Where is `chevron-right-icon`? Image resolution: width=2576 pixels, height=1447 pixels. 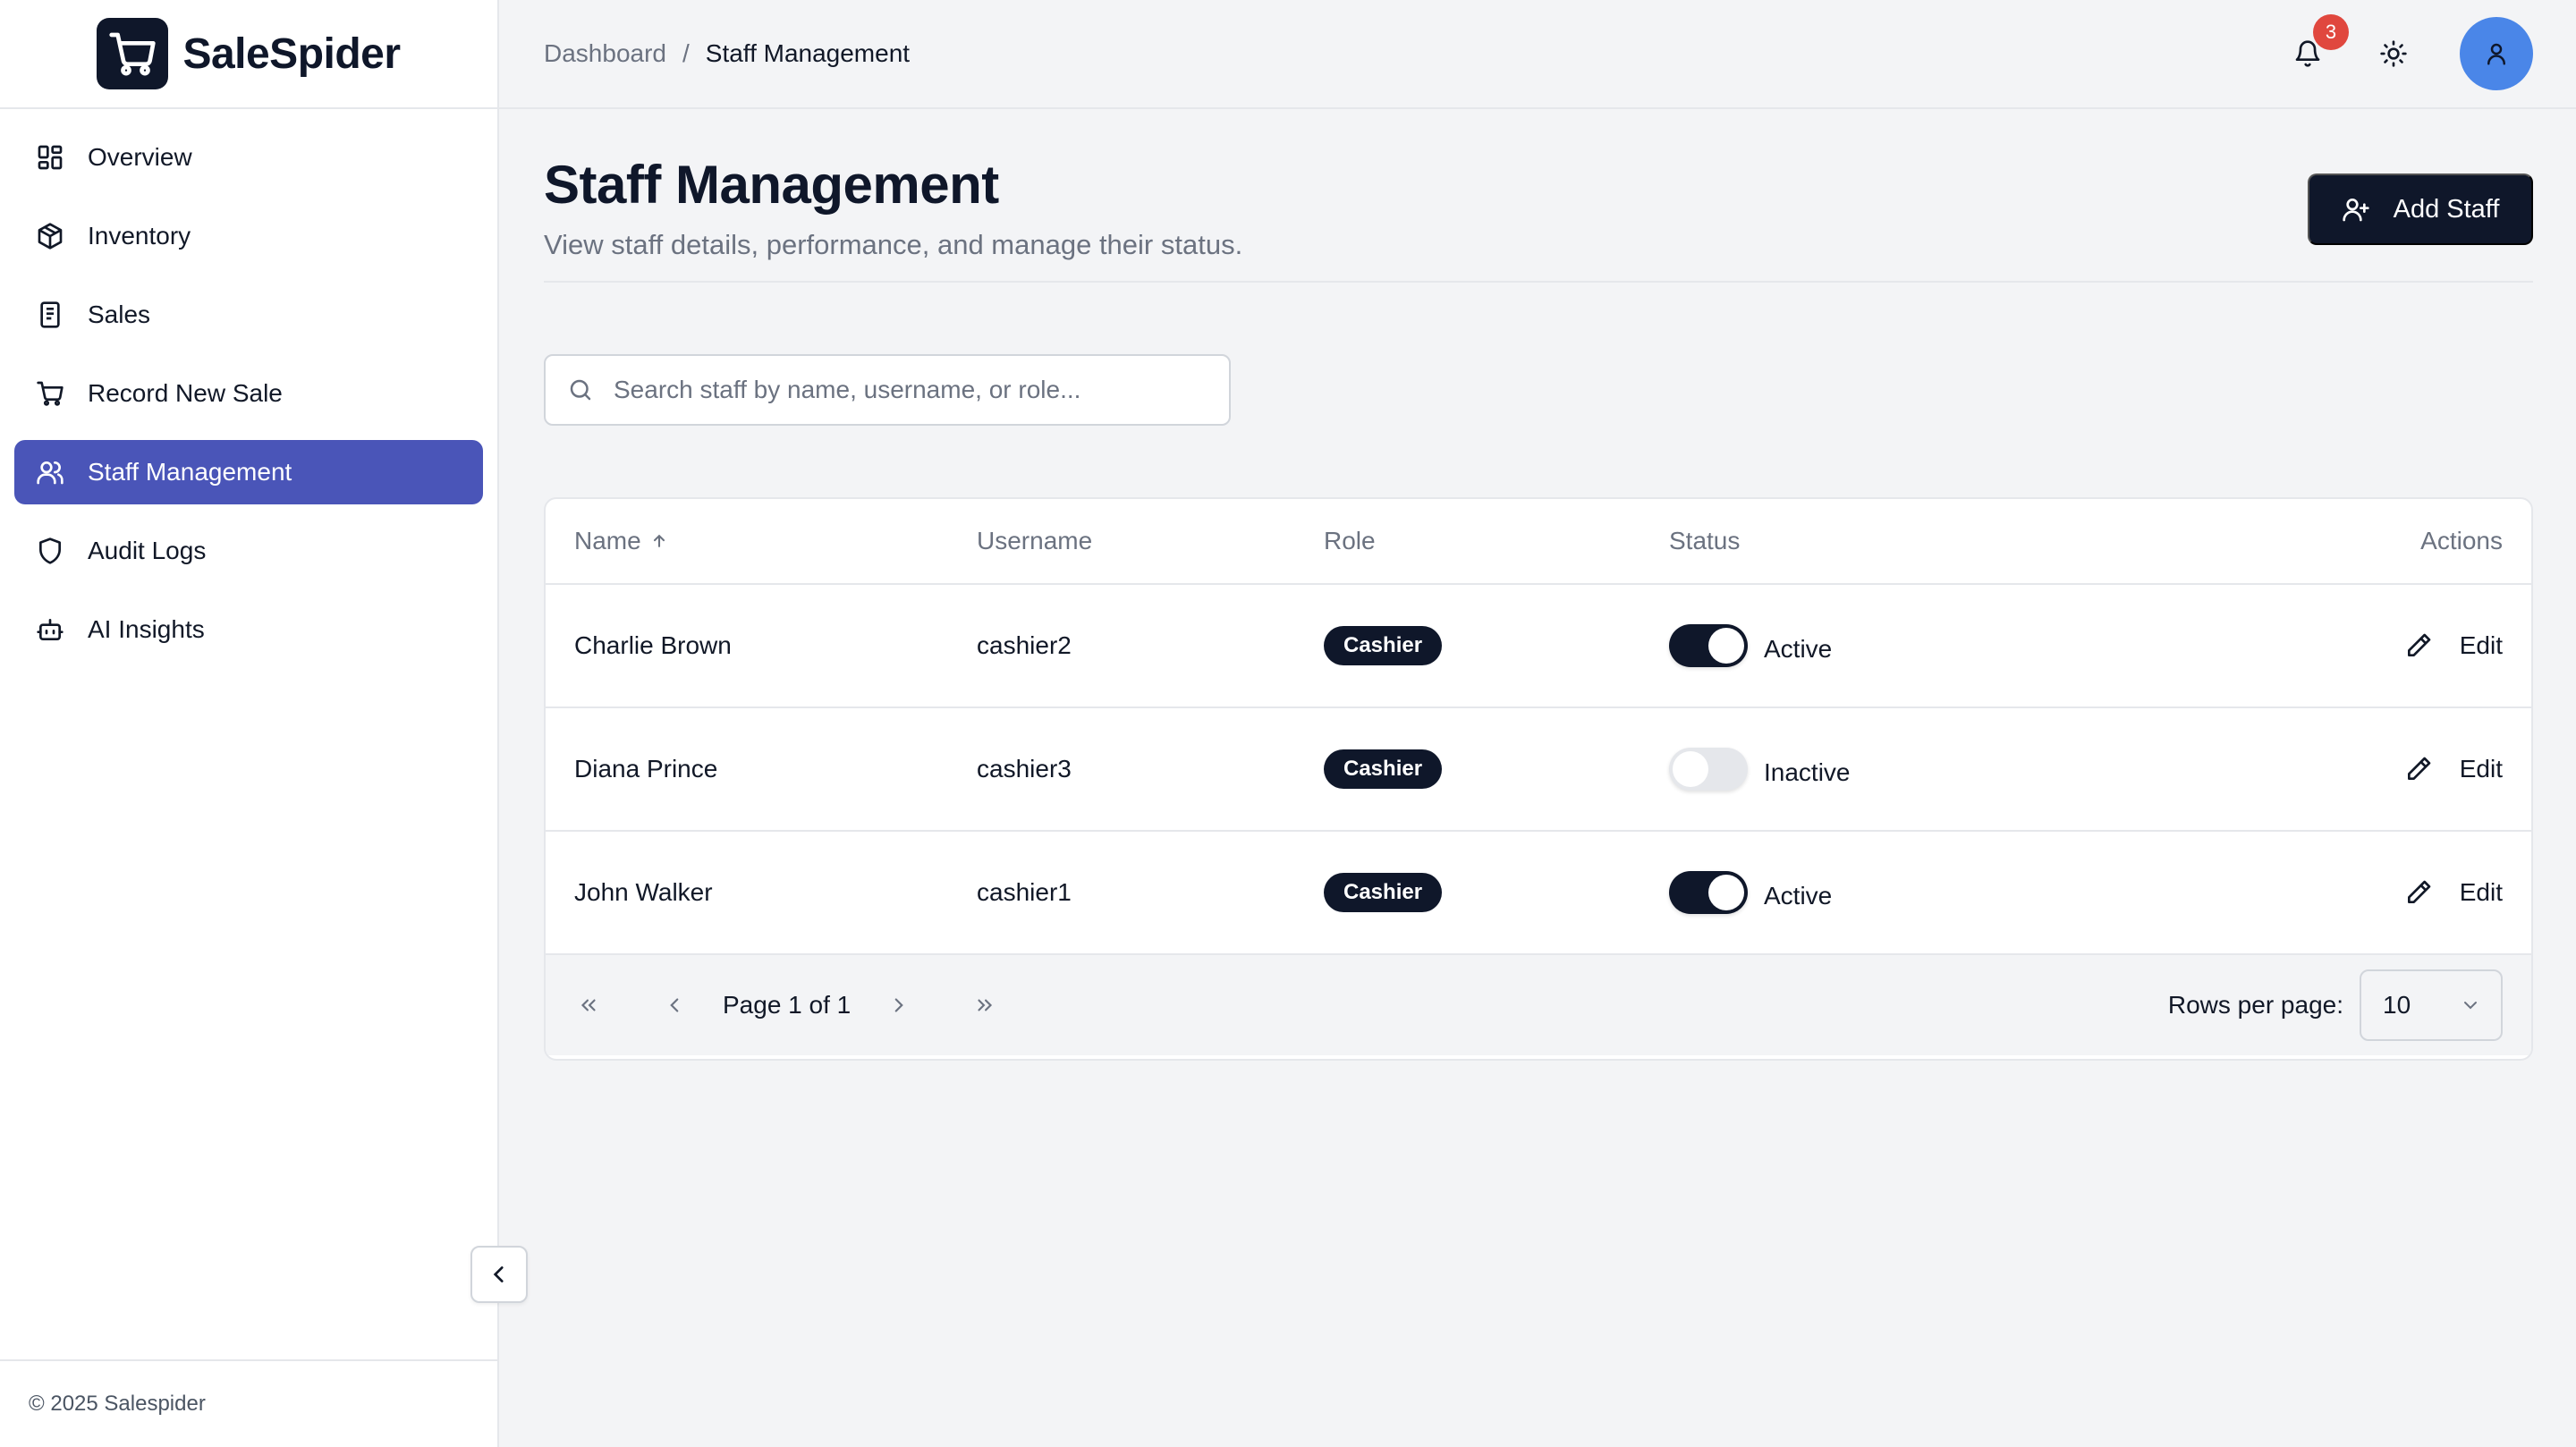
chevron-right-icon is located at coordinates (899, 1005).